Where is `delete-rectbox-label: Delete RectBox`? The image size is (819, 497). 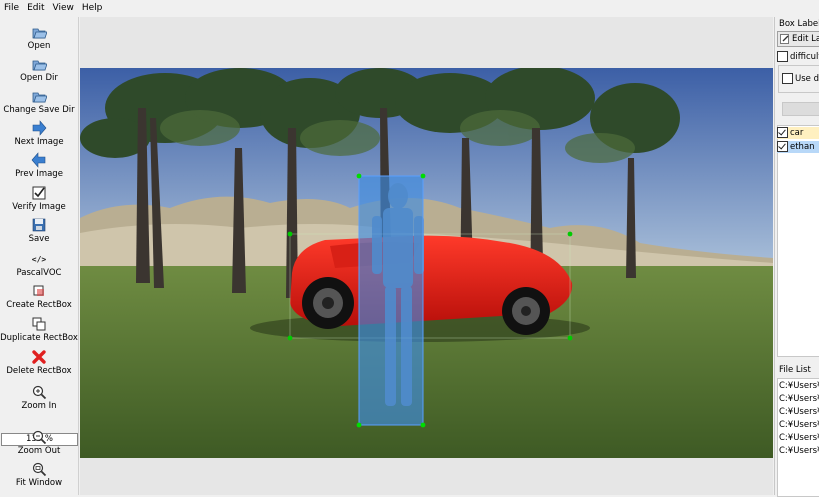 delete-rectbox-label: Delete RectBox is located at coordinates (39, 371).